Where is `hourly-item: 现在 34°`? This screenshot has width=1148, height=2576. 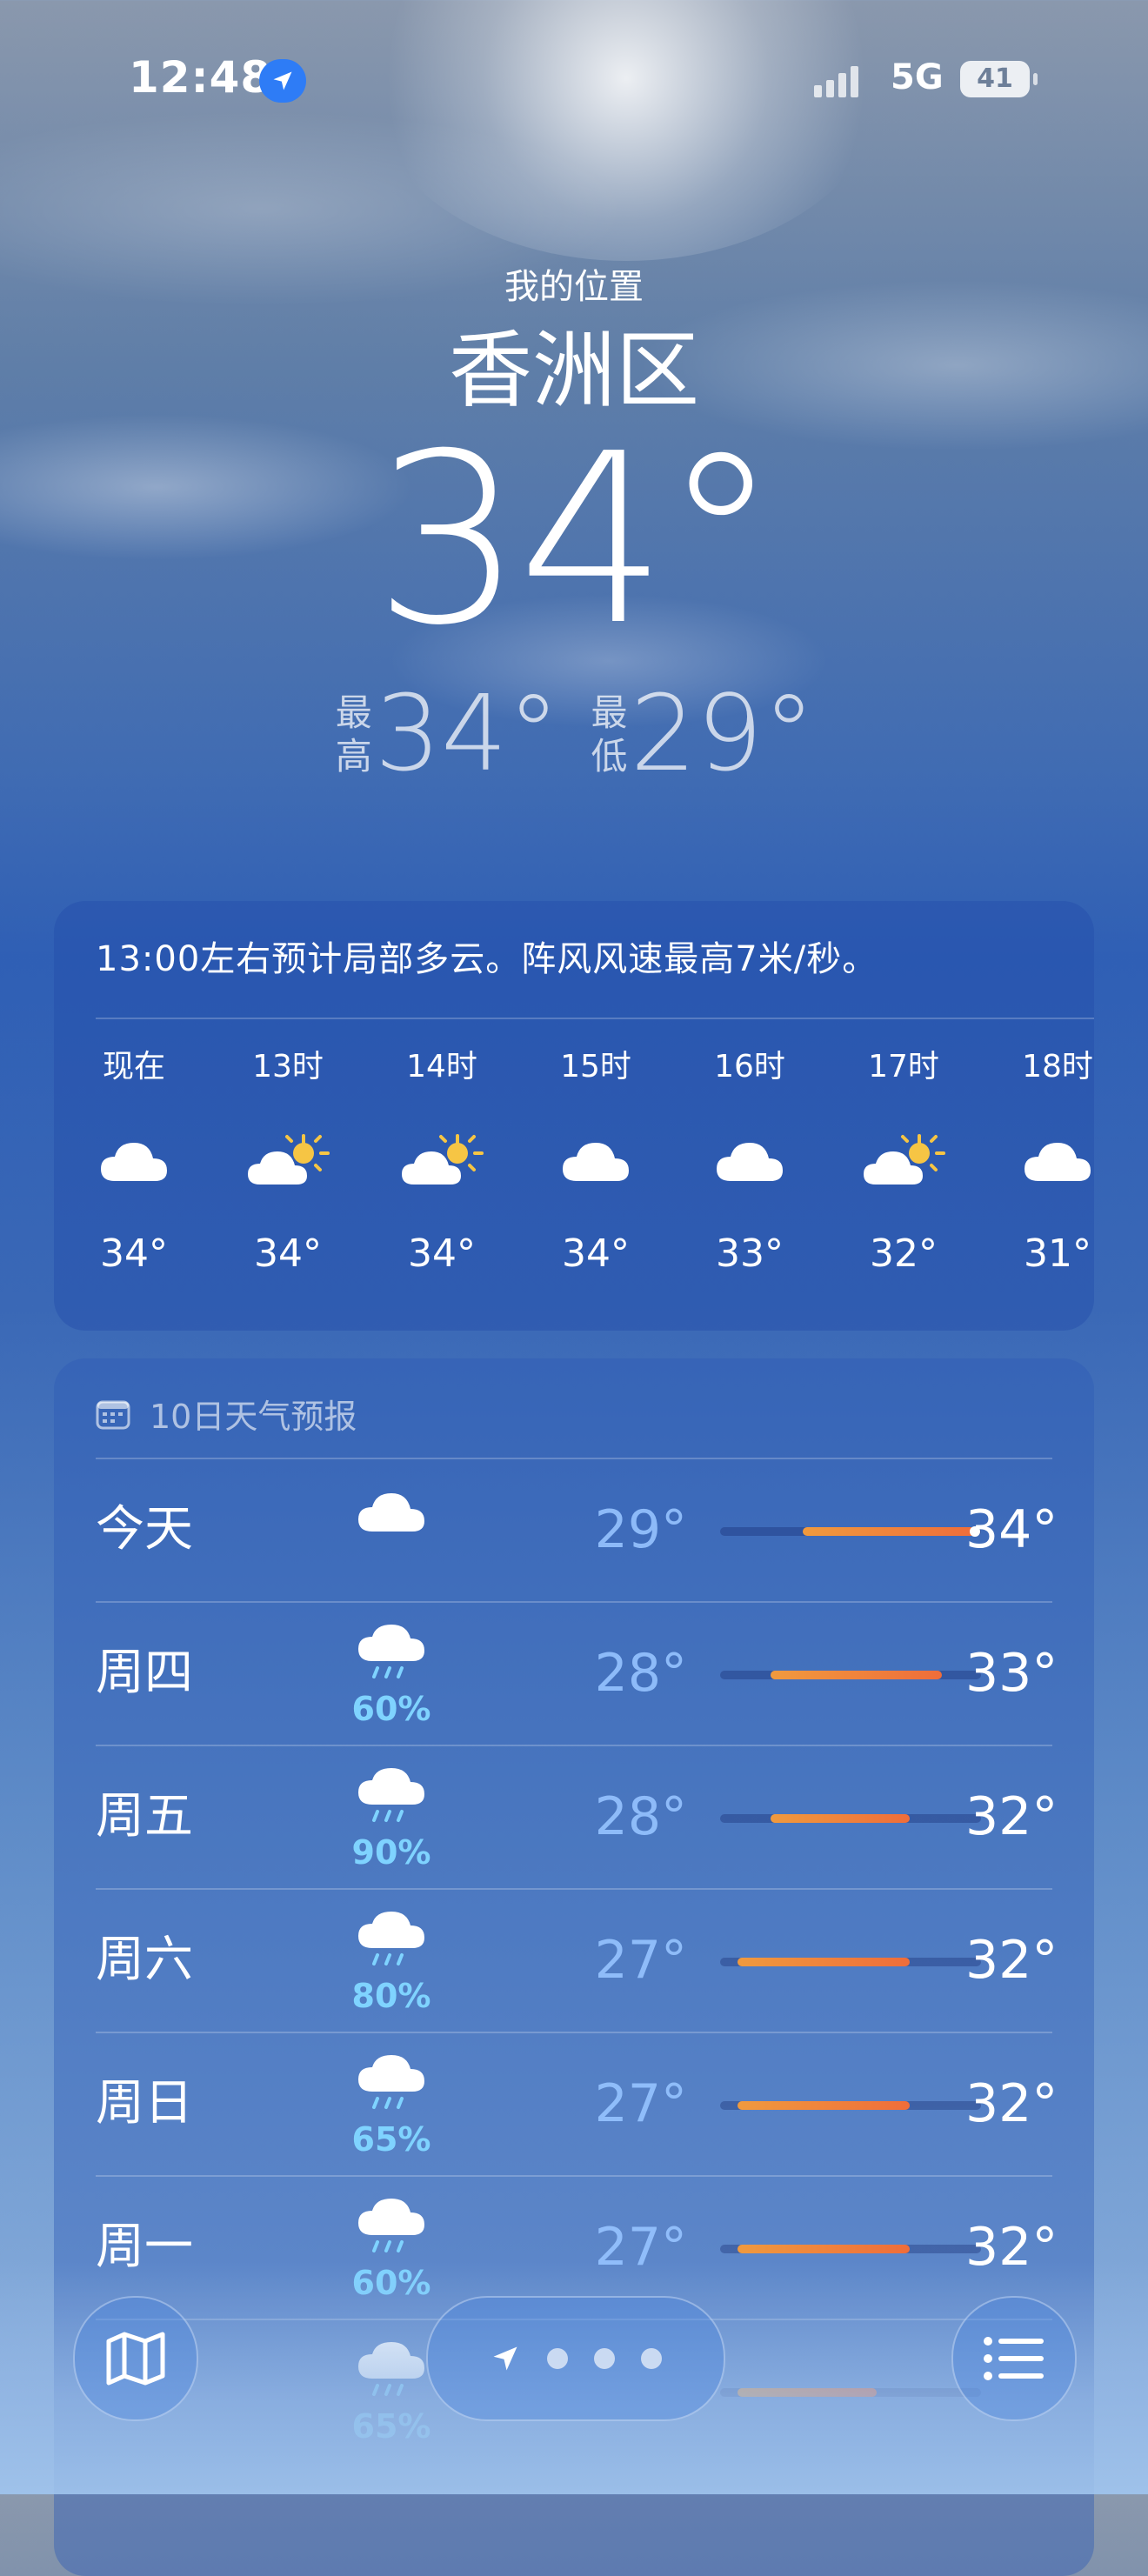
hourly-item: 现在 34° is located at coordinates (134, 1162).